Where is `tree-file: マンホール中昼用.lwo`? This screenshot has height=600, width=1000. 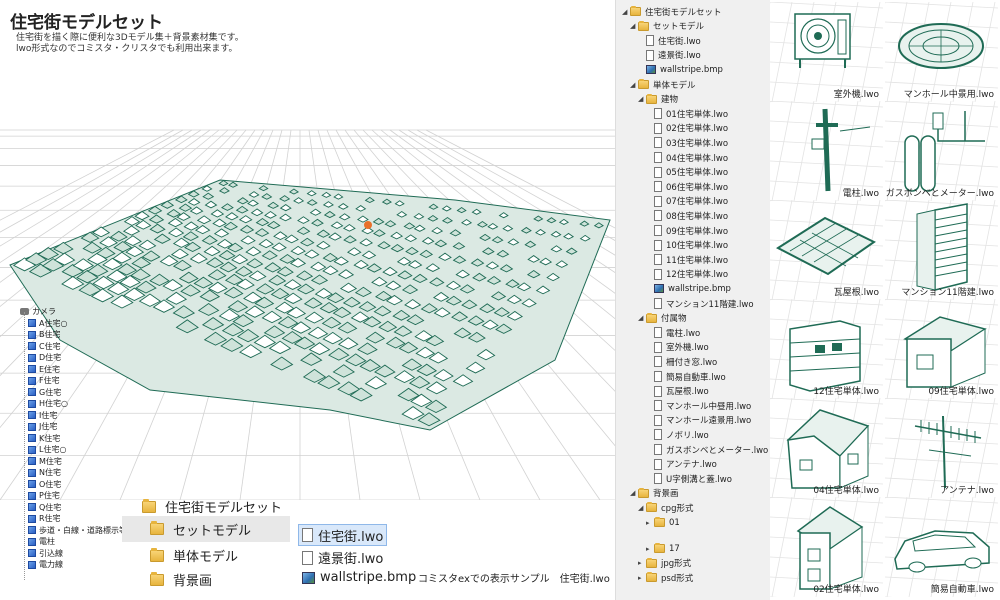 tree-file: マンホール中昼用.lwo is located at coordinates (698, 405).